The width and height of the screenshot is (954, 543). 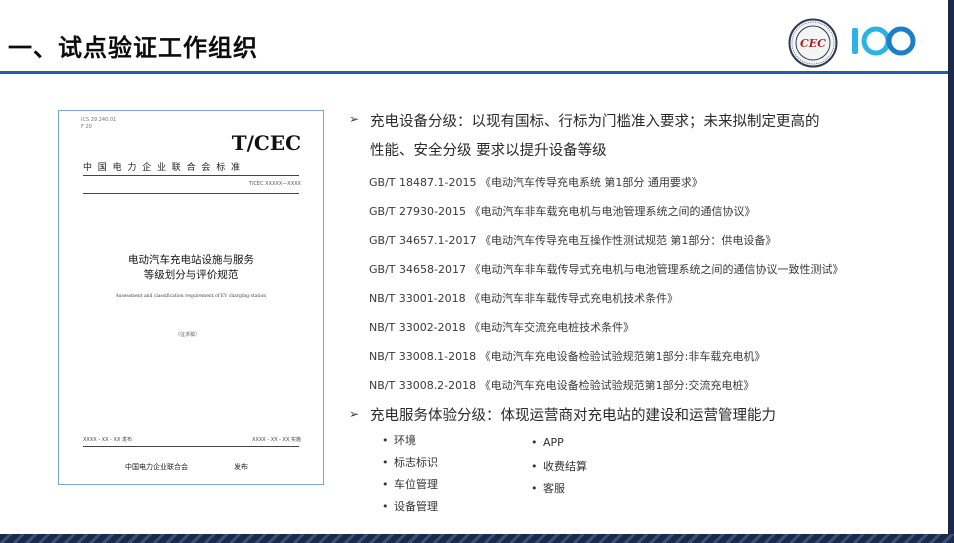 I want to click on standard-item: GB/T 18487.1-2015 《电动汽车传导充电系统 第1部分 通用要求》, so click(x=536, y=182).